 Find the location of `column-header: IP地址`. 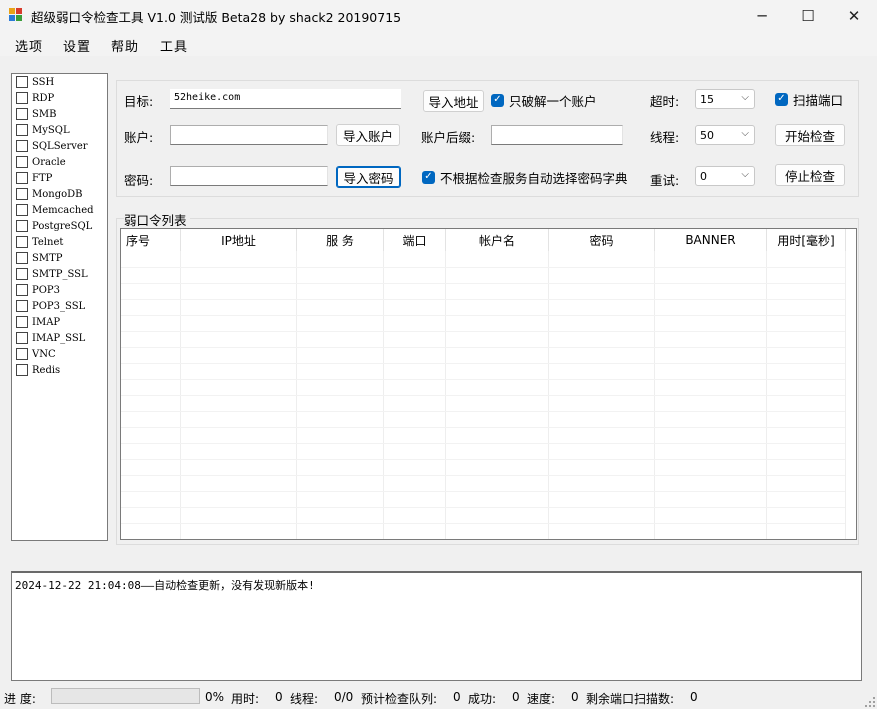

column-header: IP地址 is located at coordinates (239, 240).